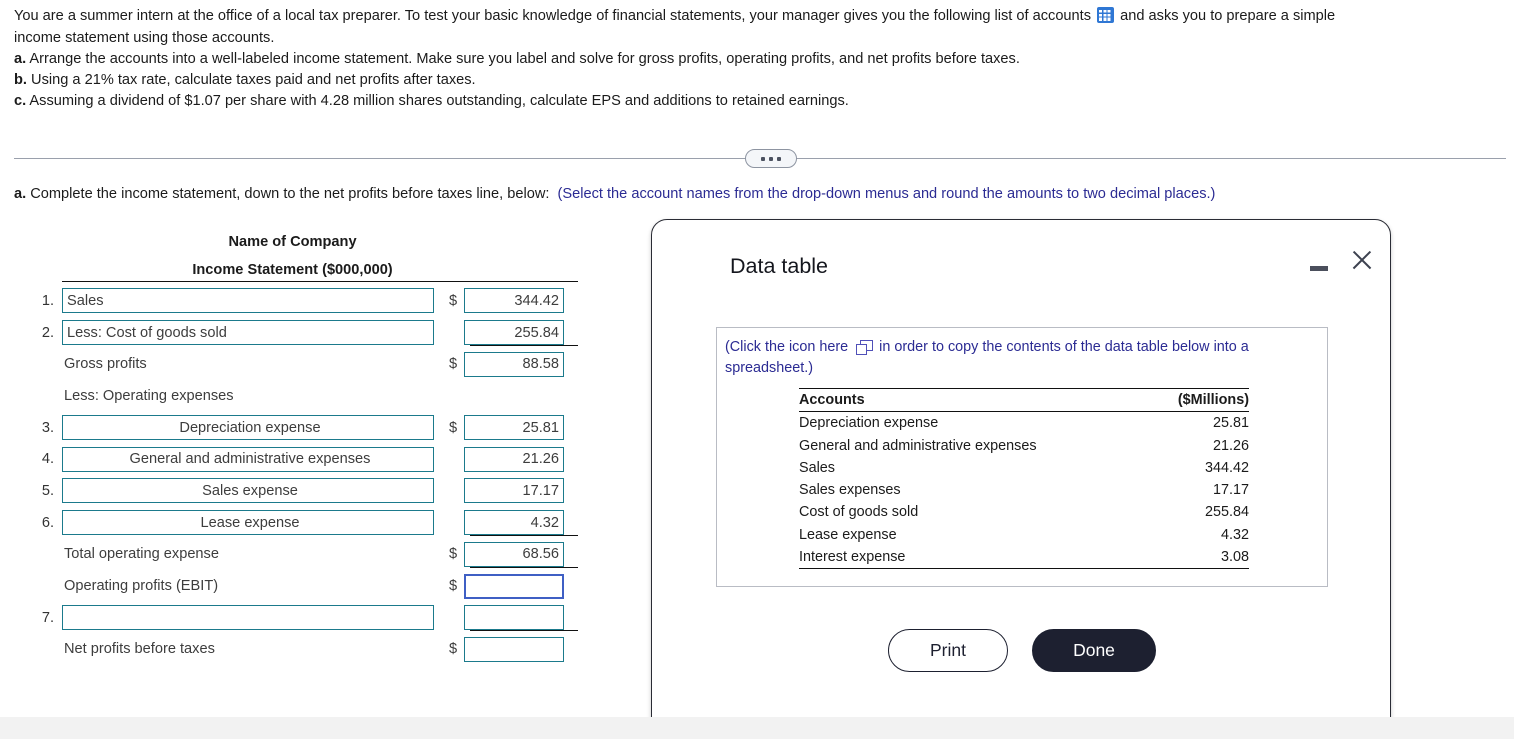  I want to click on statement-row: Gross profits $88.58, so click(310, 364).